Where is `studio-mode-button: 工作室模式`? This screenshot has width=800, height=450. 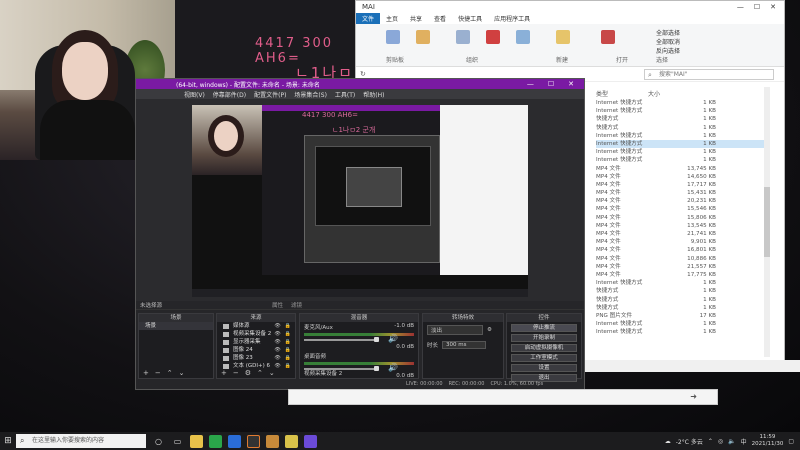
studio-mode-button: 工作室模式 is located at coordinates (544, 358).